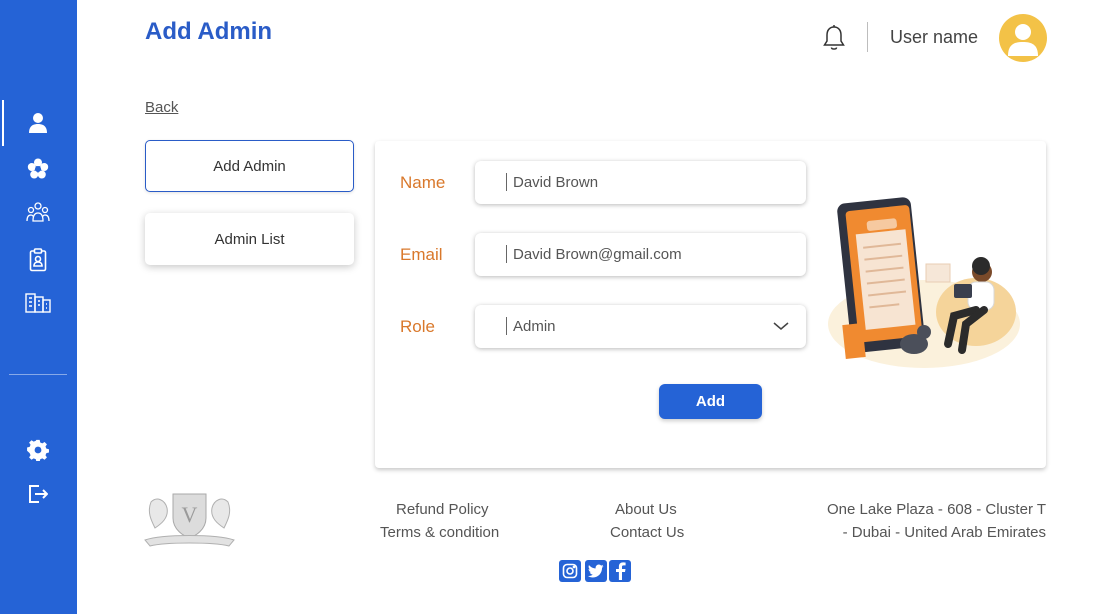 This screenshot has height=614, width=1113. What do you see at coordinates (620, 571) in the screenshot?
I see `facebook-icon` at bounding box center [620, 571].